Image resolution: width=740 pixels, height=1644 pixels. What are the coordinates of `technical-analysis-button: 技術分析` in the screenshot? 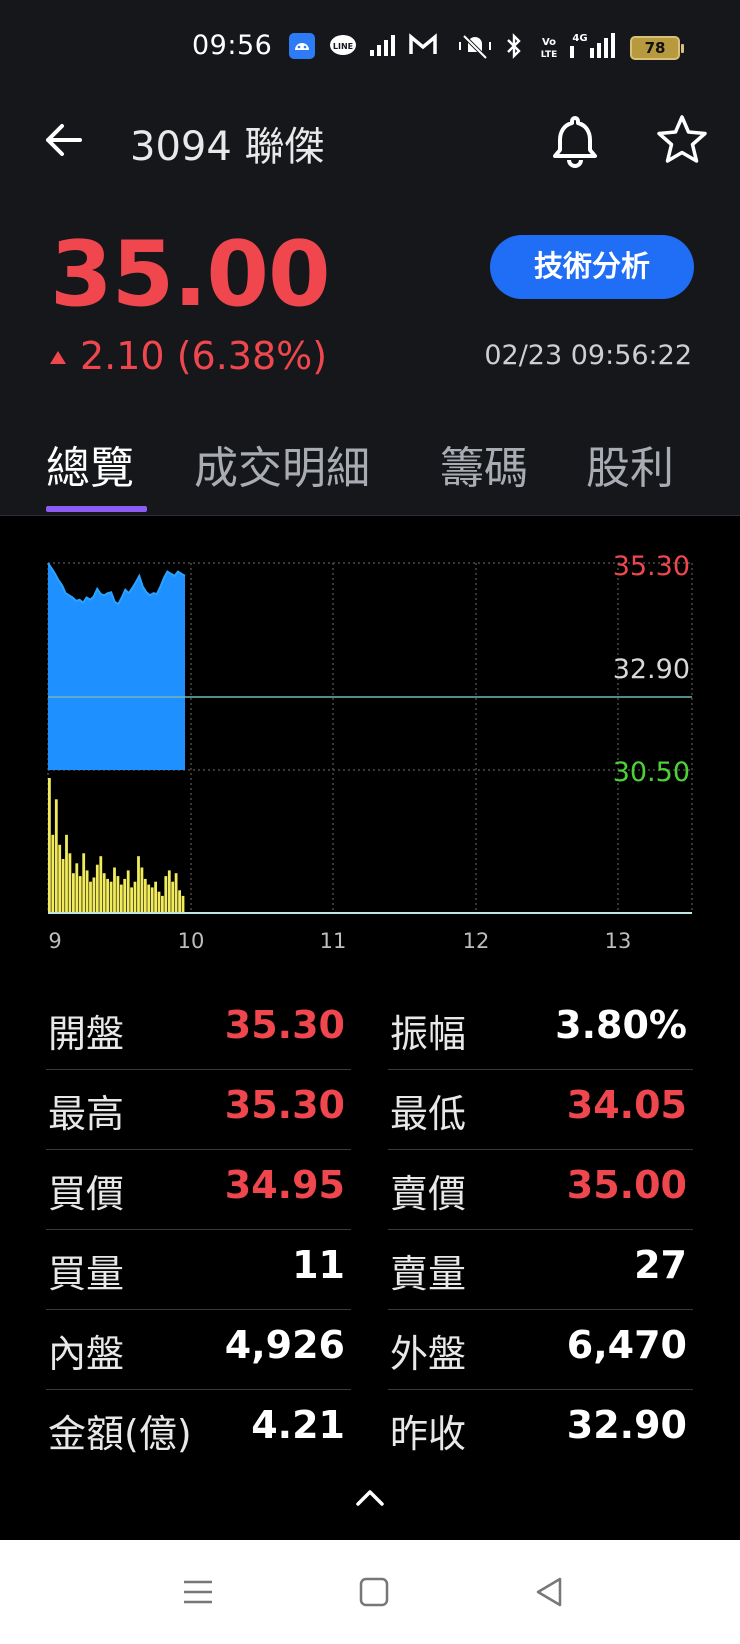 It's located at (592, 267).